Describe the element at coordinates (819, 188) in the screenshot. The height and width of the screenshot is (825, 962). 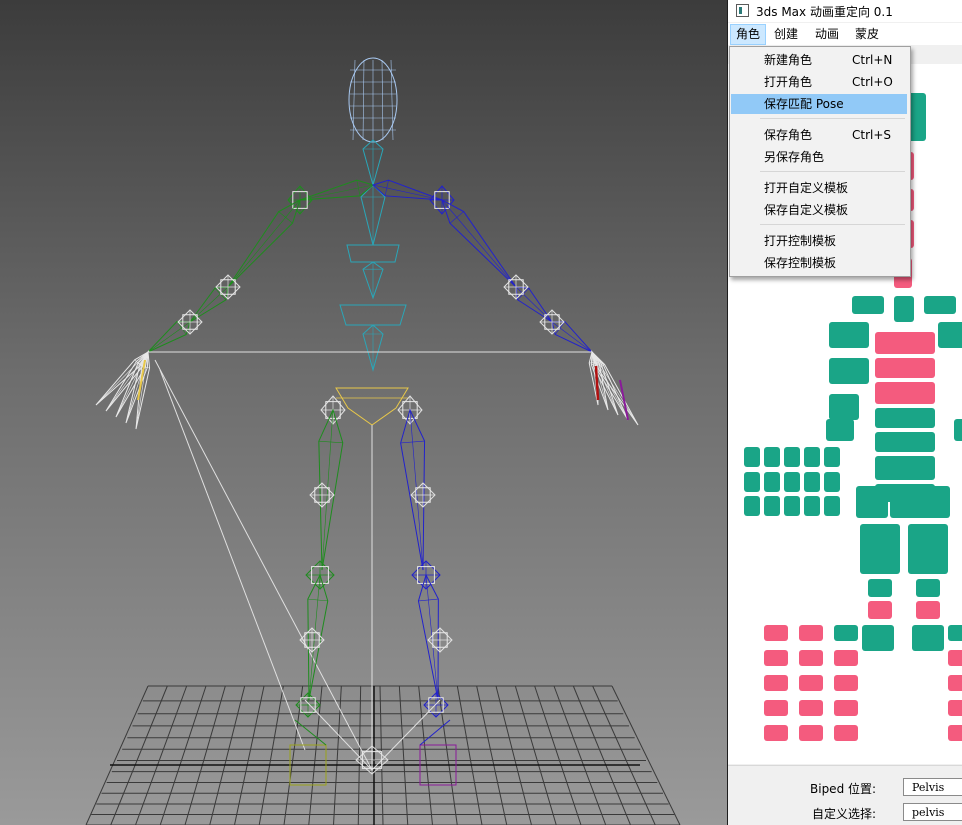
I see `menu-open-custom-template: 打开自定义模板` at that location.